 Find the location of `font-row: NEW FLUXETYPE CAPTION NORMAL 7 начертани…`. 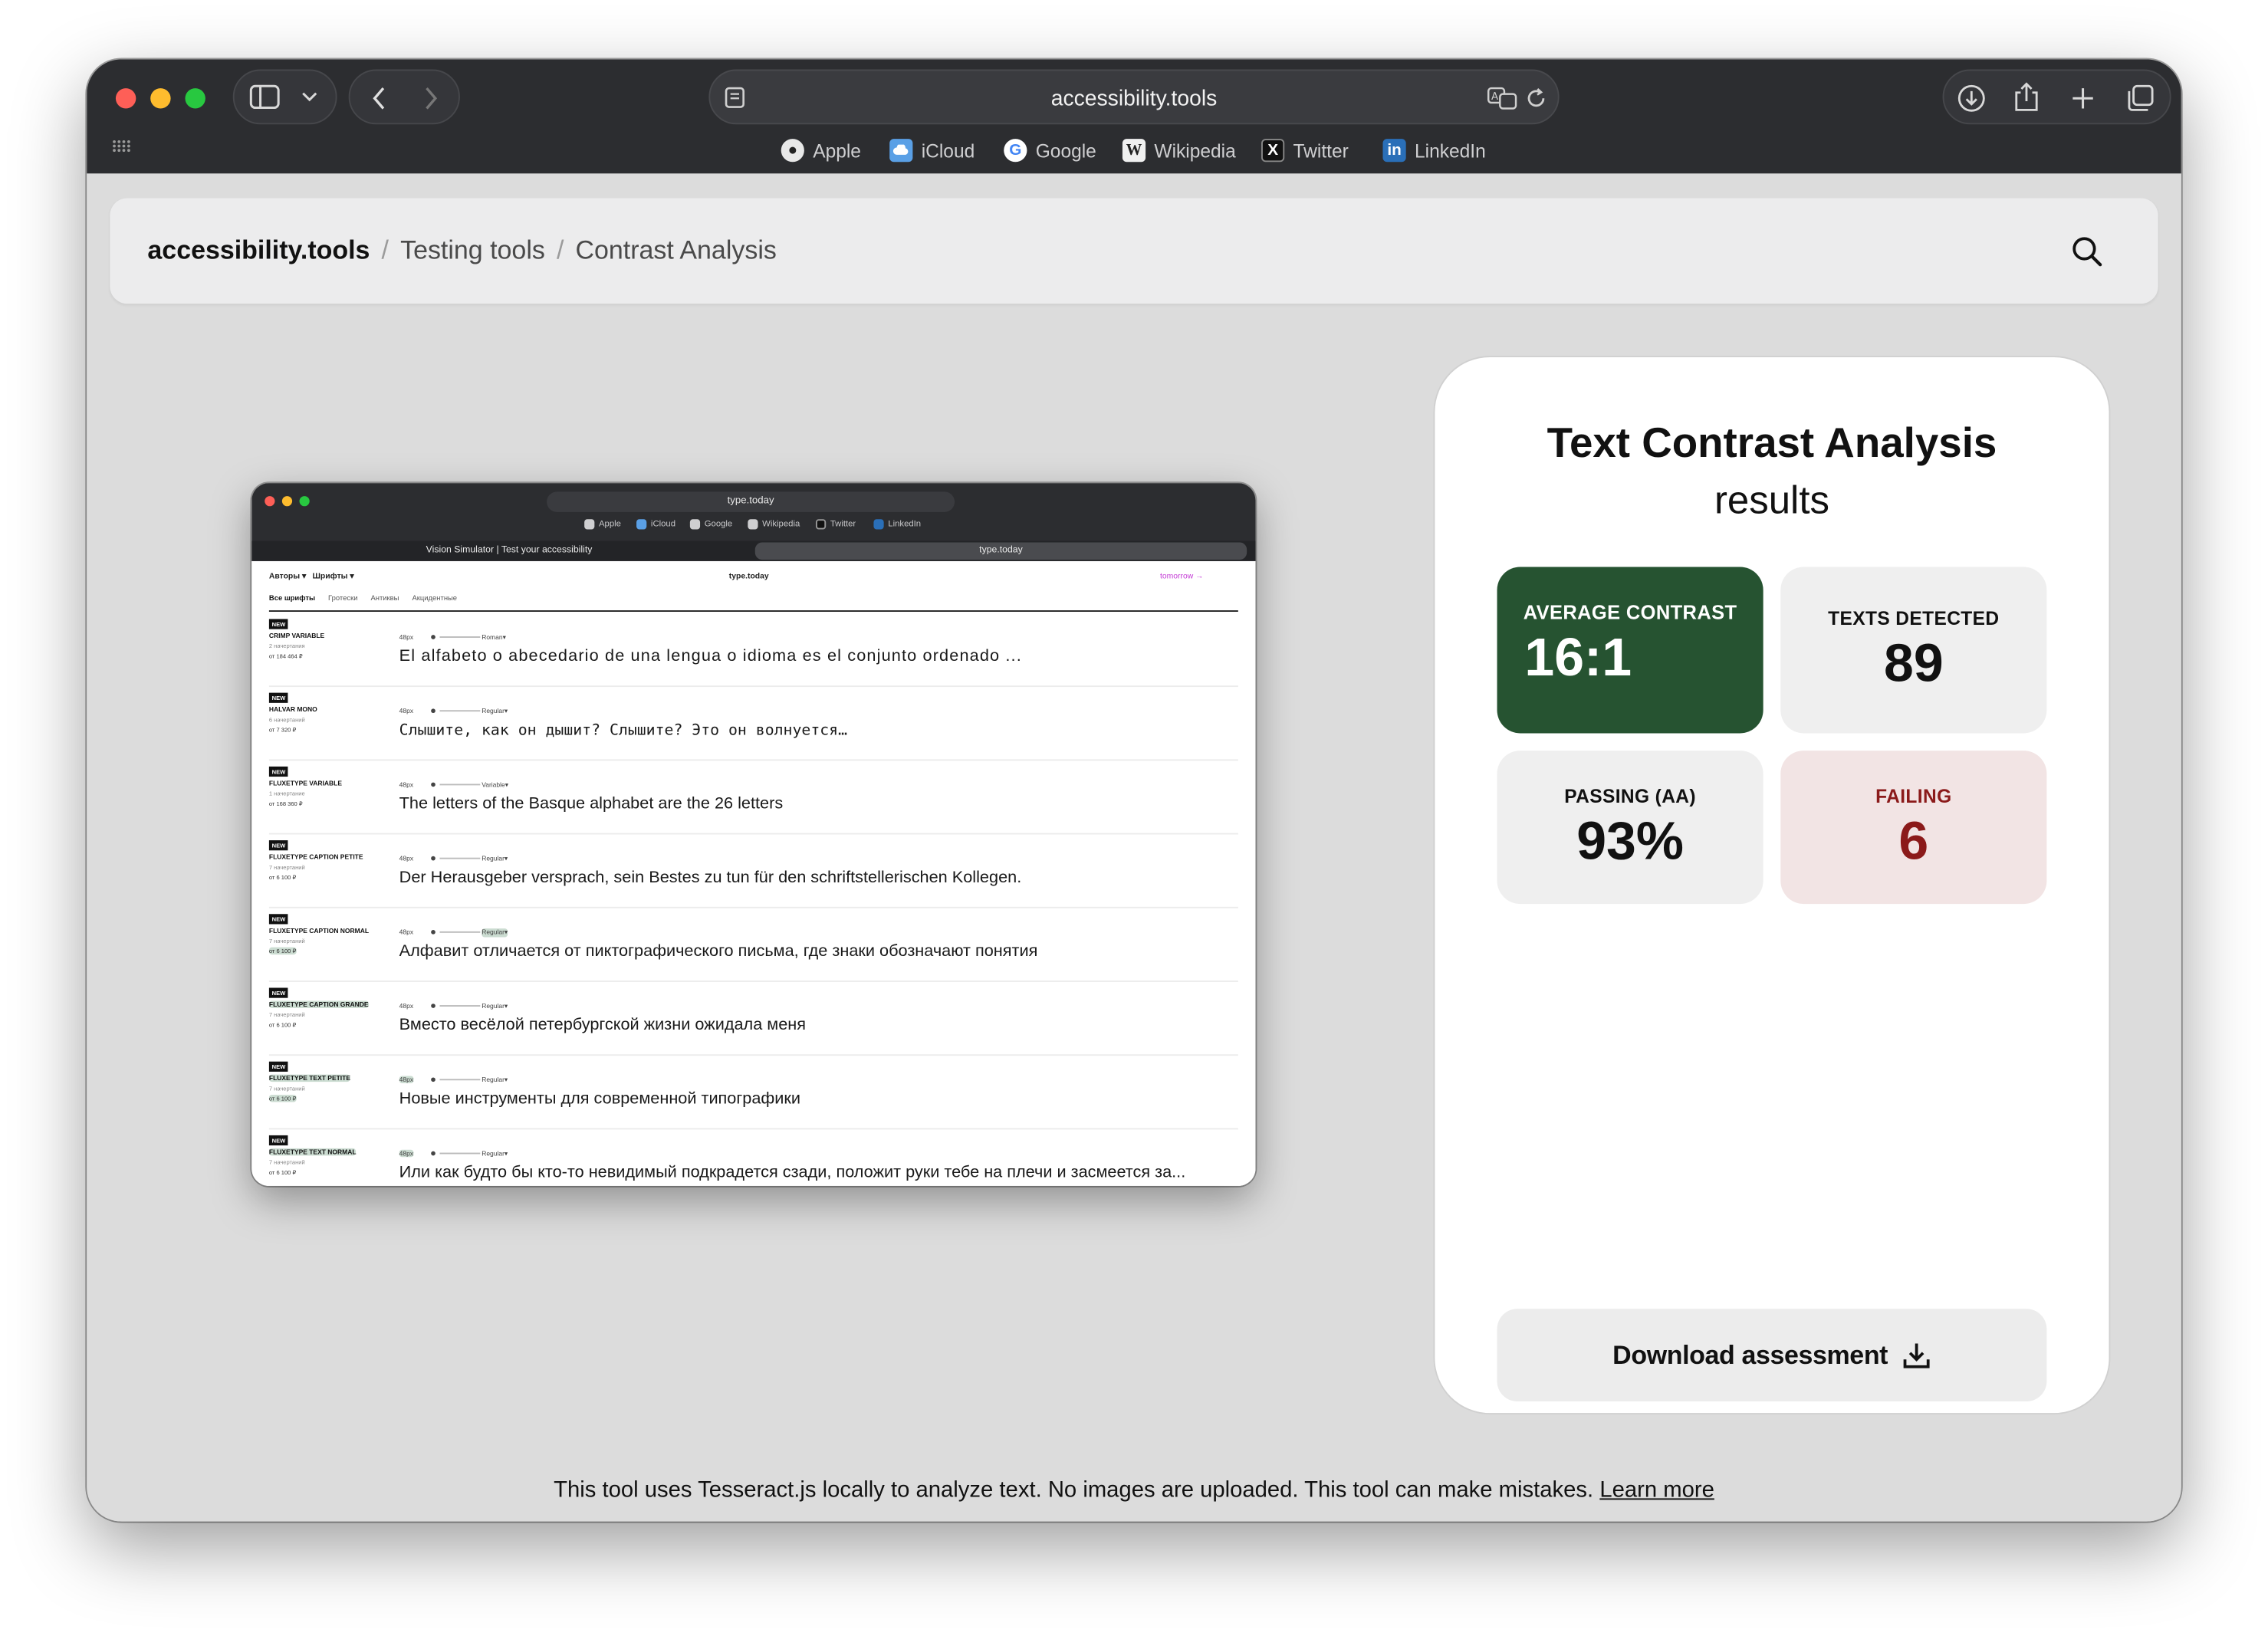

font-row: NEW FLUXETYPE CAPTION NORMAL 7 начертани… is located at coordinates (753, 945).